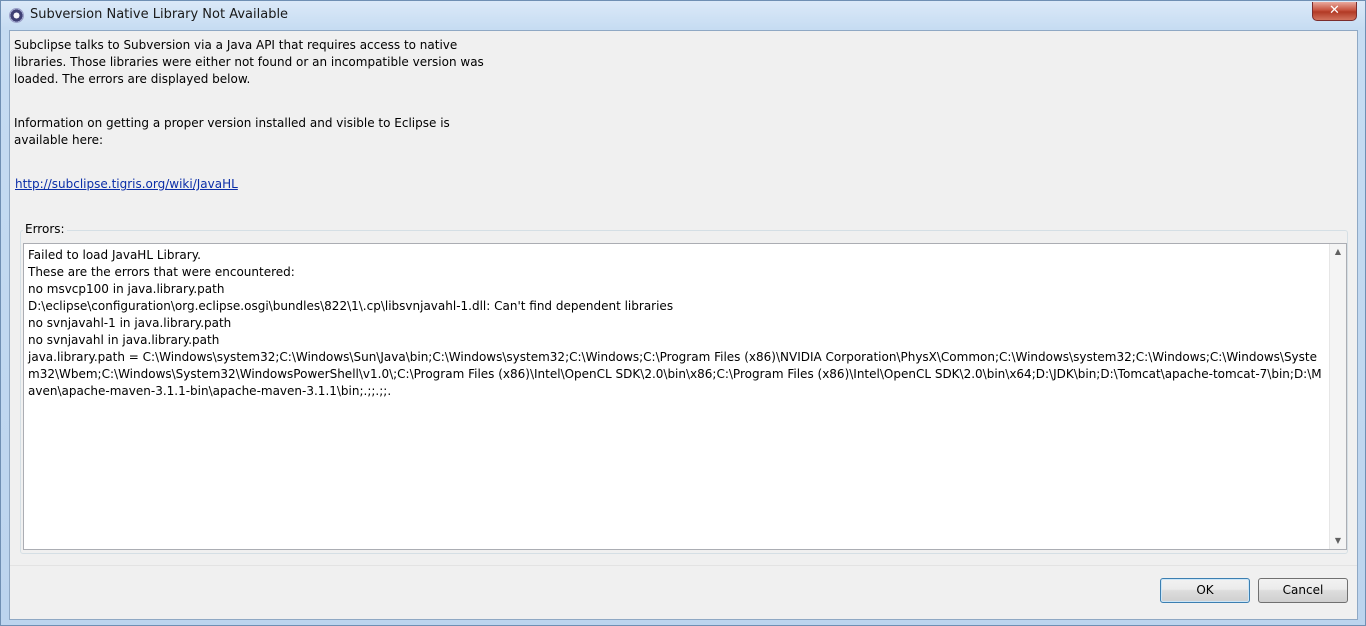 The width and height of the screenshot is (1366, 626). I want to click on errors-group-label: Errors:, so click(45, 229).